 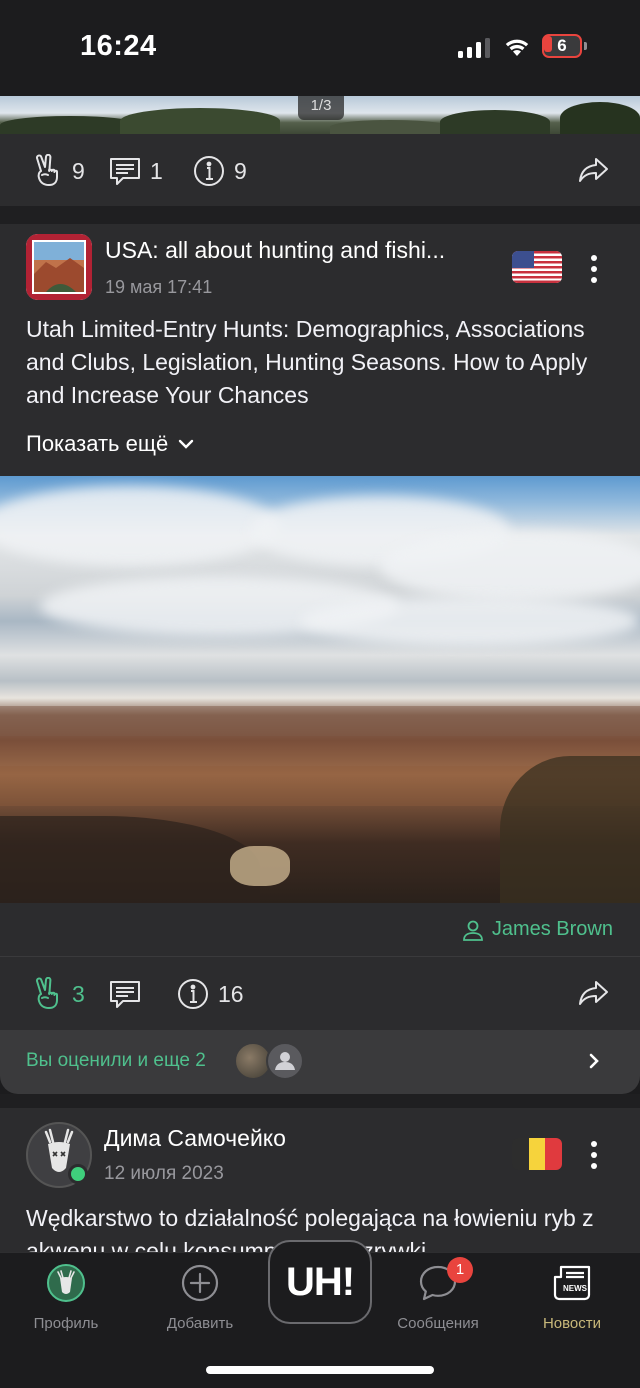 What do you see at coordinates (156, 170) in the screenshot?
I see `comment-count: 1` at bounding box center [156, 170].